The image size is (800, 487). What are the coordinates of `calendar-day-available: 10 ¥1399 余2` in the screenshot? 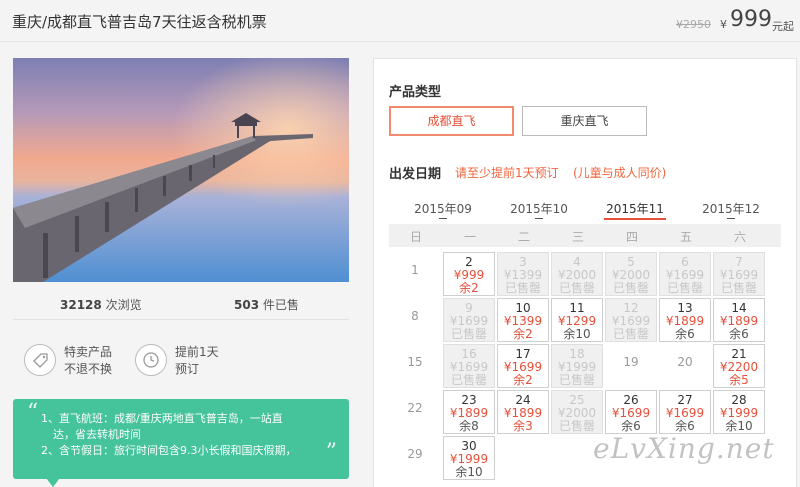 It's located at (523, 320).